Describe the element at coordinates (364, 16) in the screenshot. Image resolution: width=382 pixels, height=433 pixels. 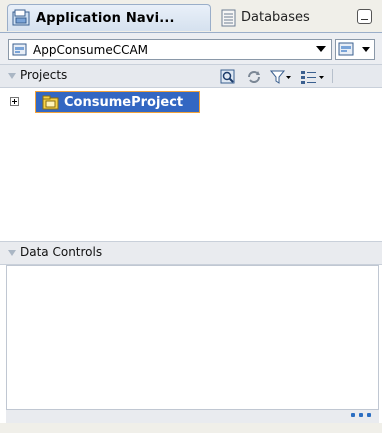
I see `minimize-icon` at that location.